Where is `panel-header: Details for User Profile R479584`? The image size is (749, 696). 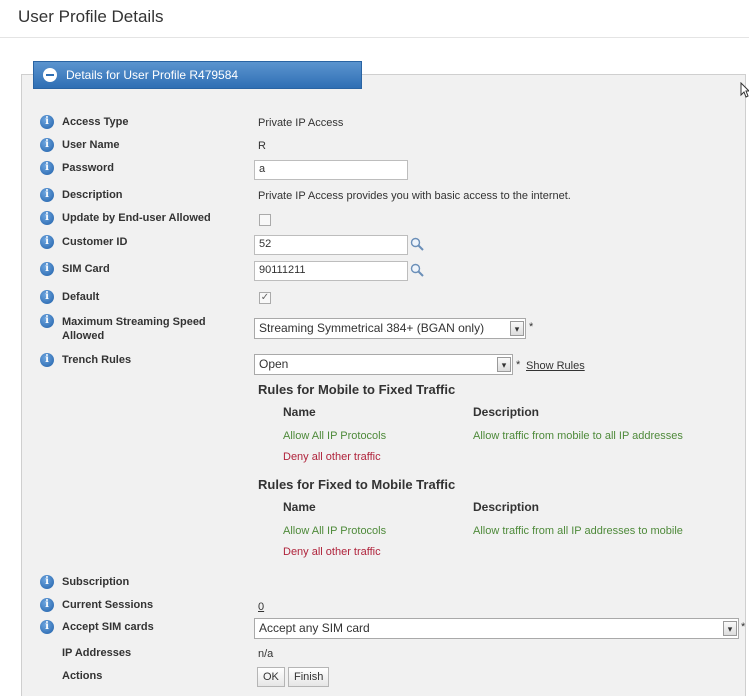
panel-header: Details for User Profile R479584 is located at coordinates (197, 75).